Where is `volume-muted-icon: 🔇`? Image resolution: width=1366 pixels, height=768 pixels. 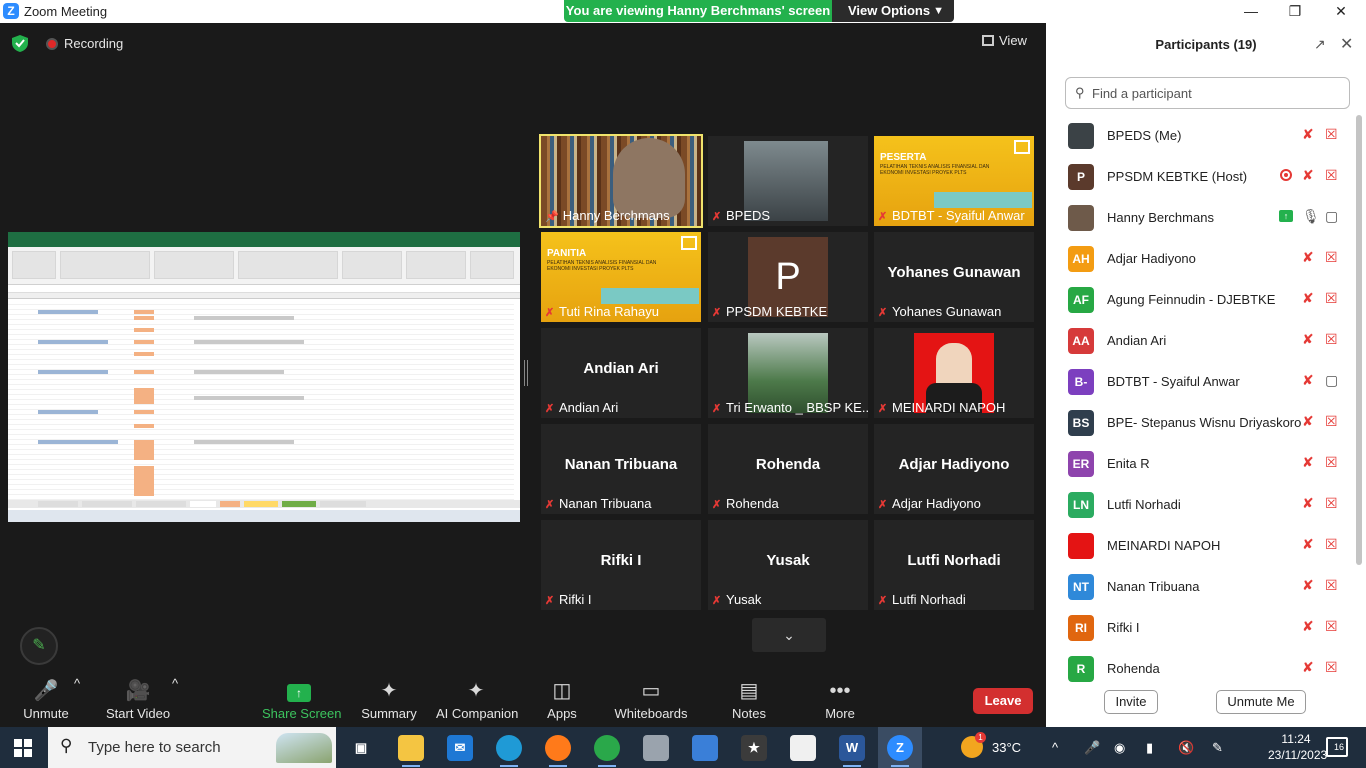 volume-muted-icon: 🔇 is located at coordinates (1186, 748).